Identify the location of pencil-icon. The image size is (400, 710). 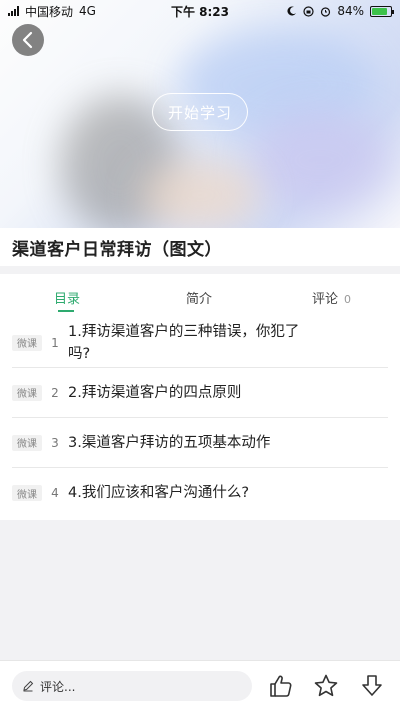
(28, 686).